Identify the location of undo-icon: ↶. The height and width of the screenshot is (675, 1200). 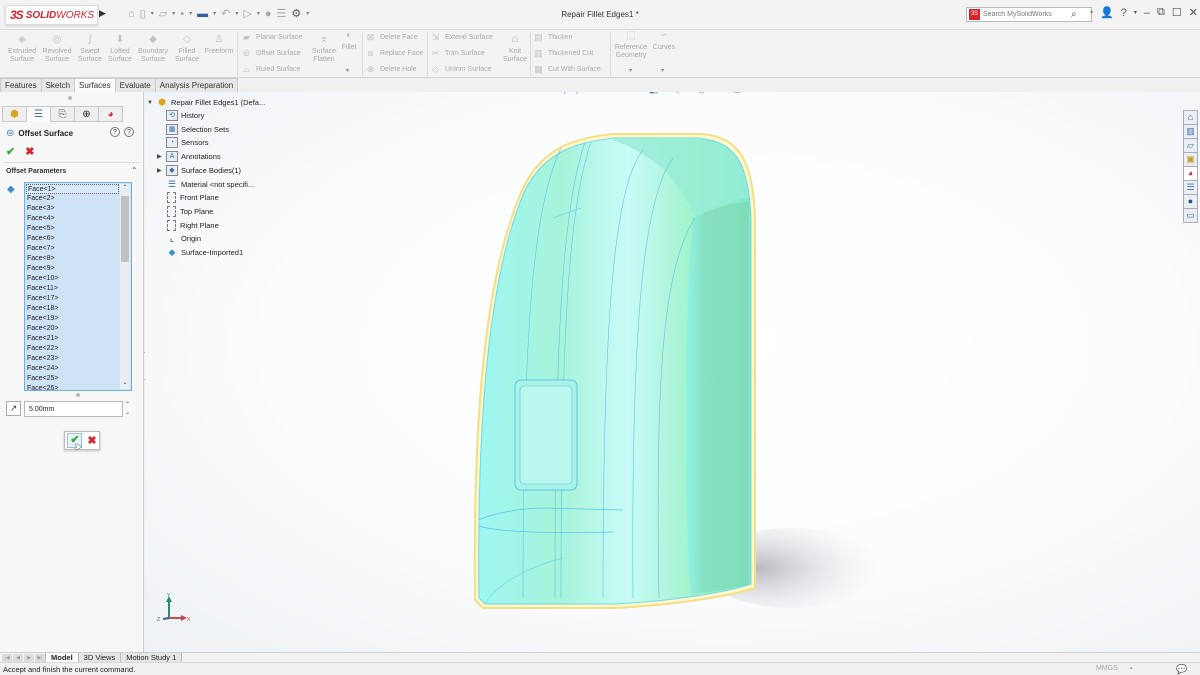
(225, 13).